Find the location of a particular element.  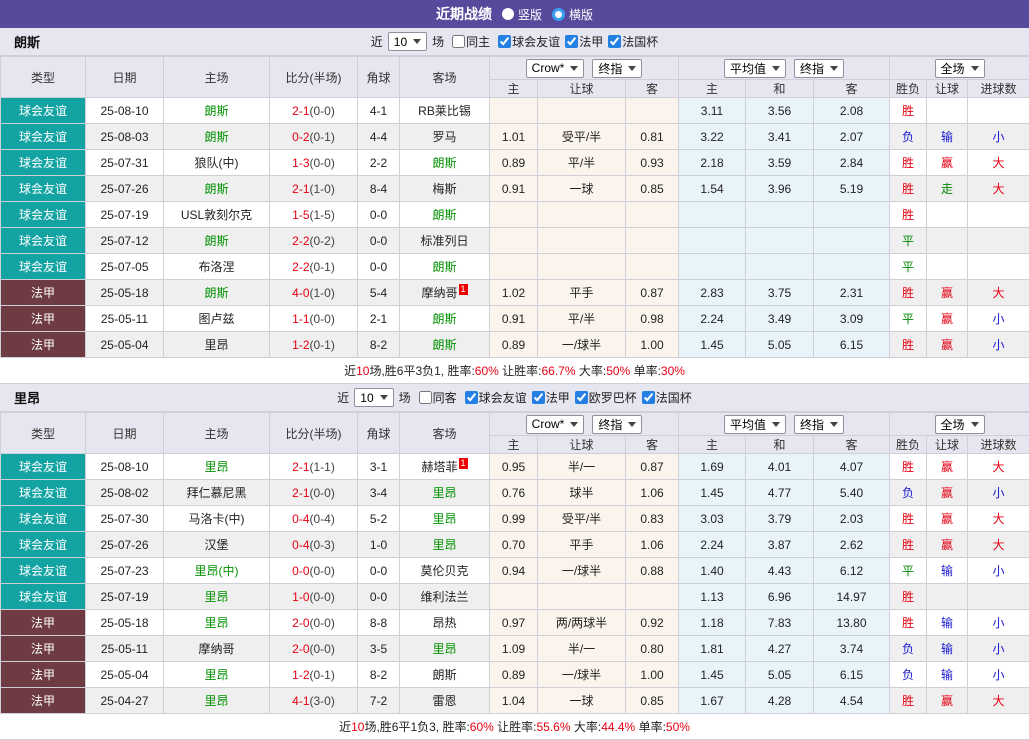

away-team-name: 雷恩 is located at coordinates (444, 701).